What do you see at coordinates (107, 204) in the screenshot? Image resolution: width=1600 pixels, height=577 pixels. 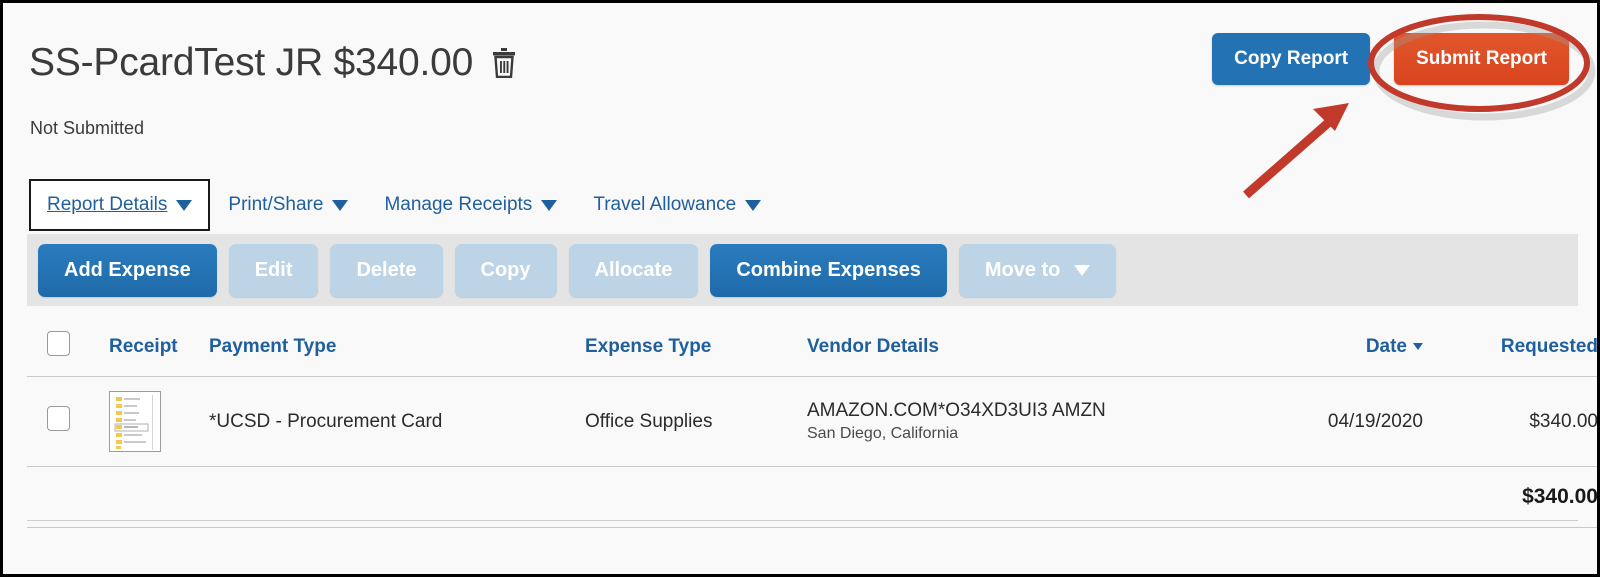 I see `tab-report-details-label: Report Details` at bounding box center [107, 204].